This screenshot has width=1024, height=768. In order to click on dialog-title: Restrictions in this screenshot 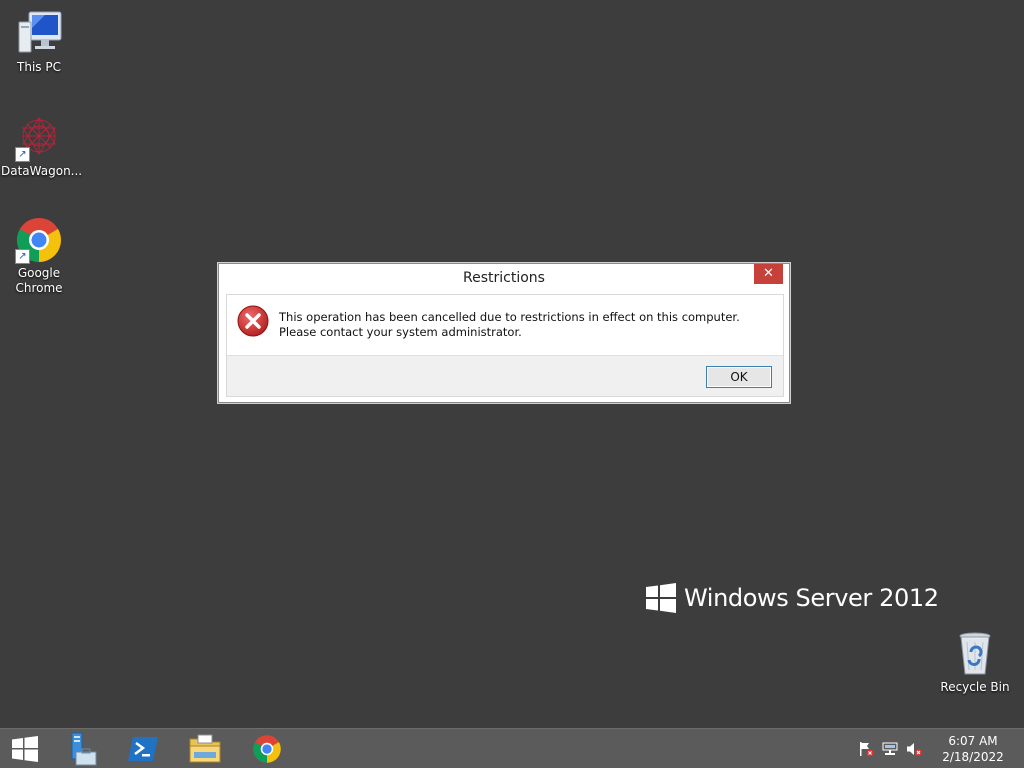, I will do `click(504, 278)`.